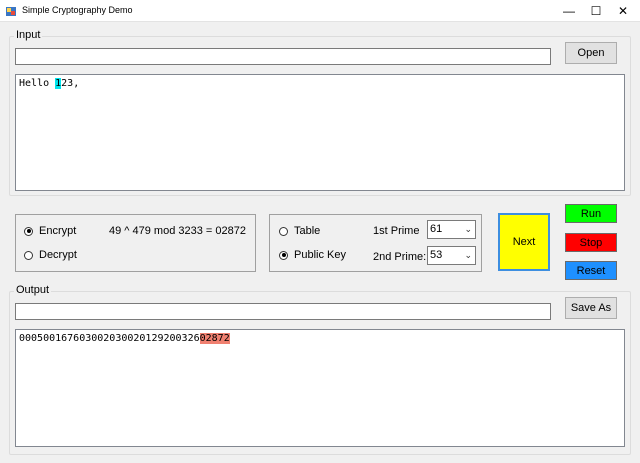 The image size is (640, 463). Describe the element at coordinates (591, 53) in the screenshot. I see `open-button: Open` at that location.